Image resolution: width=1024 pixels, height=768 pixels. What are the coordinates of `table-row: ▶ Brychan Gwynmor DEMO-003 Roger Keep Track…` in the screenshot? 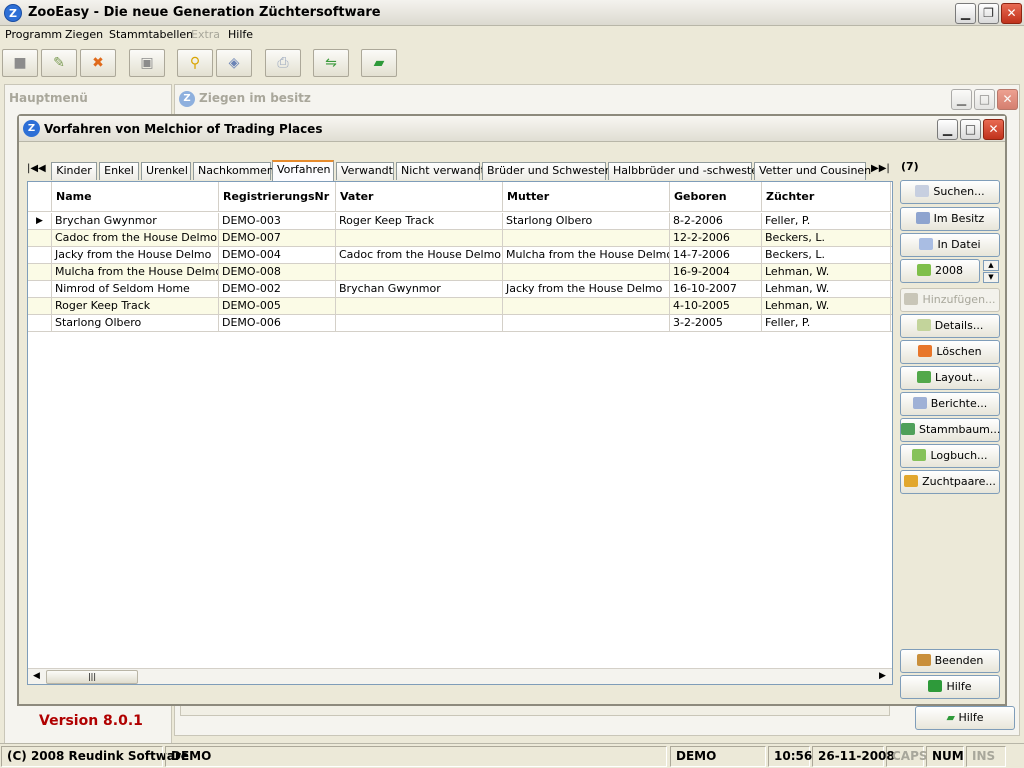 It's located at (460, 221).